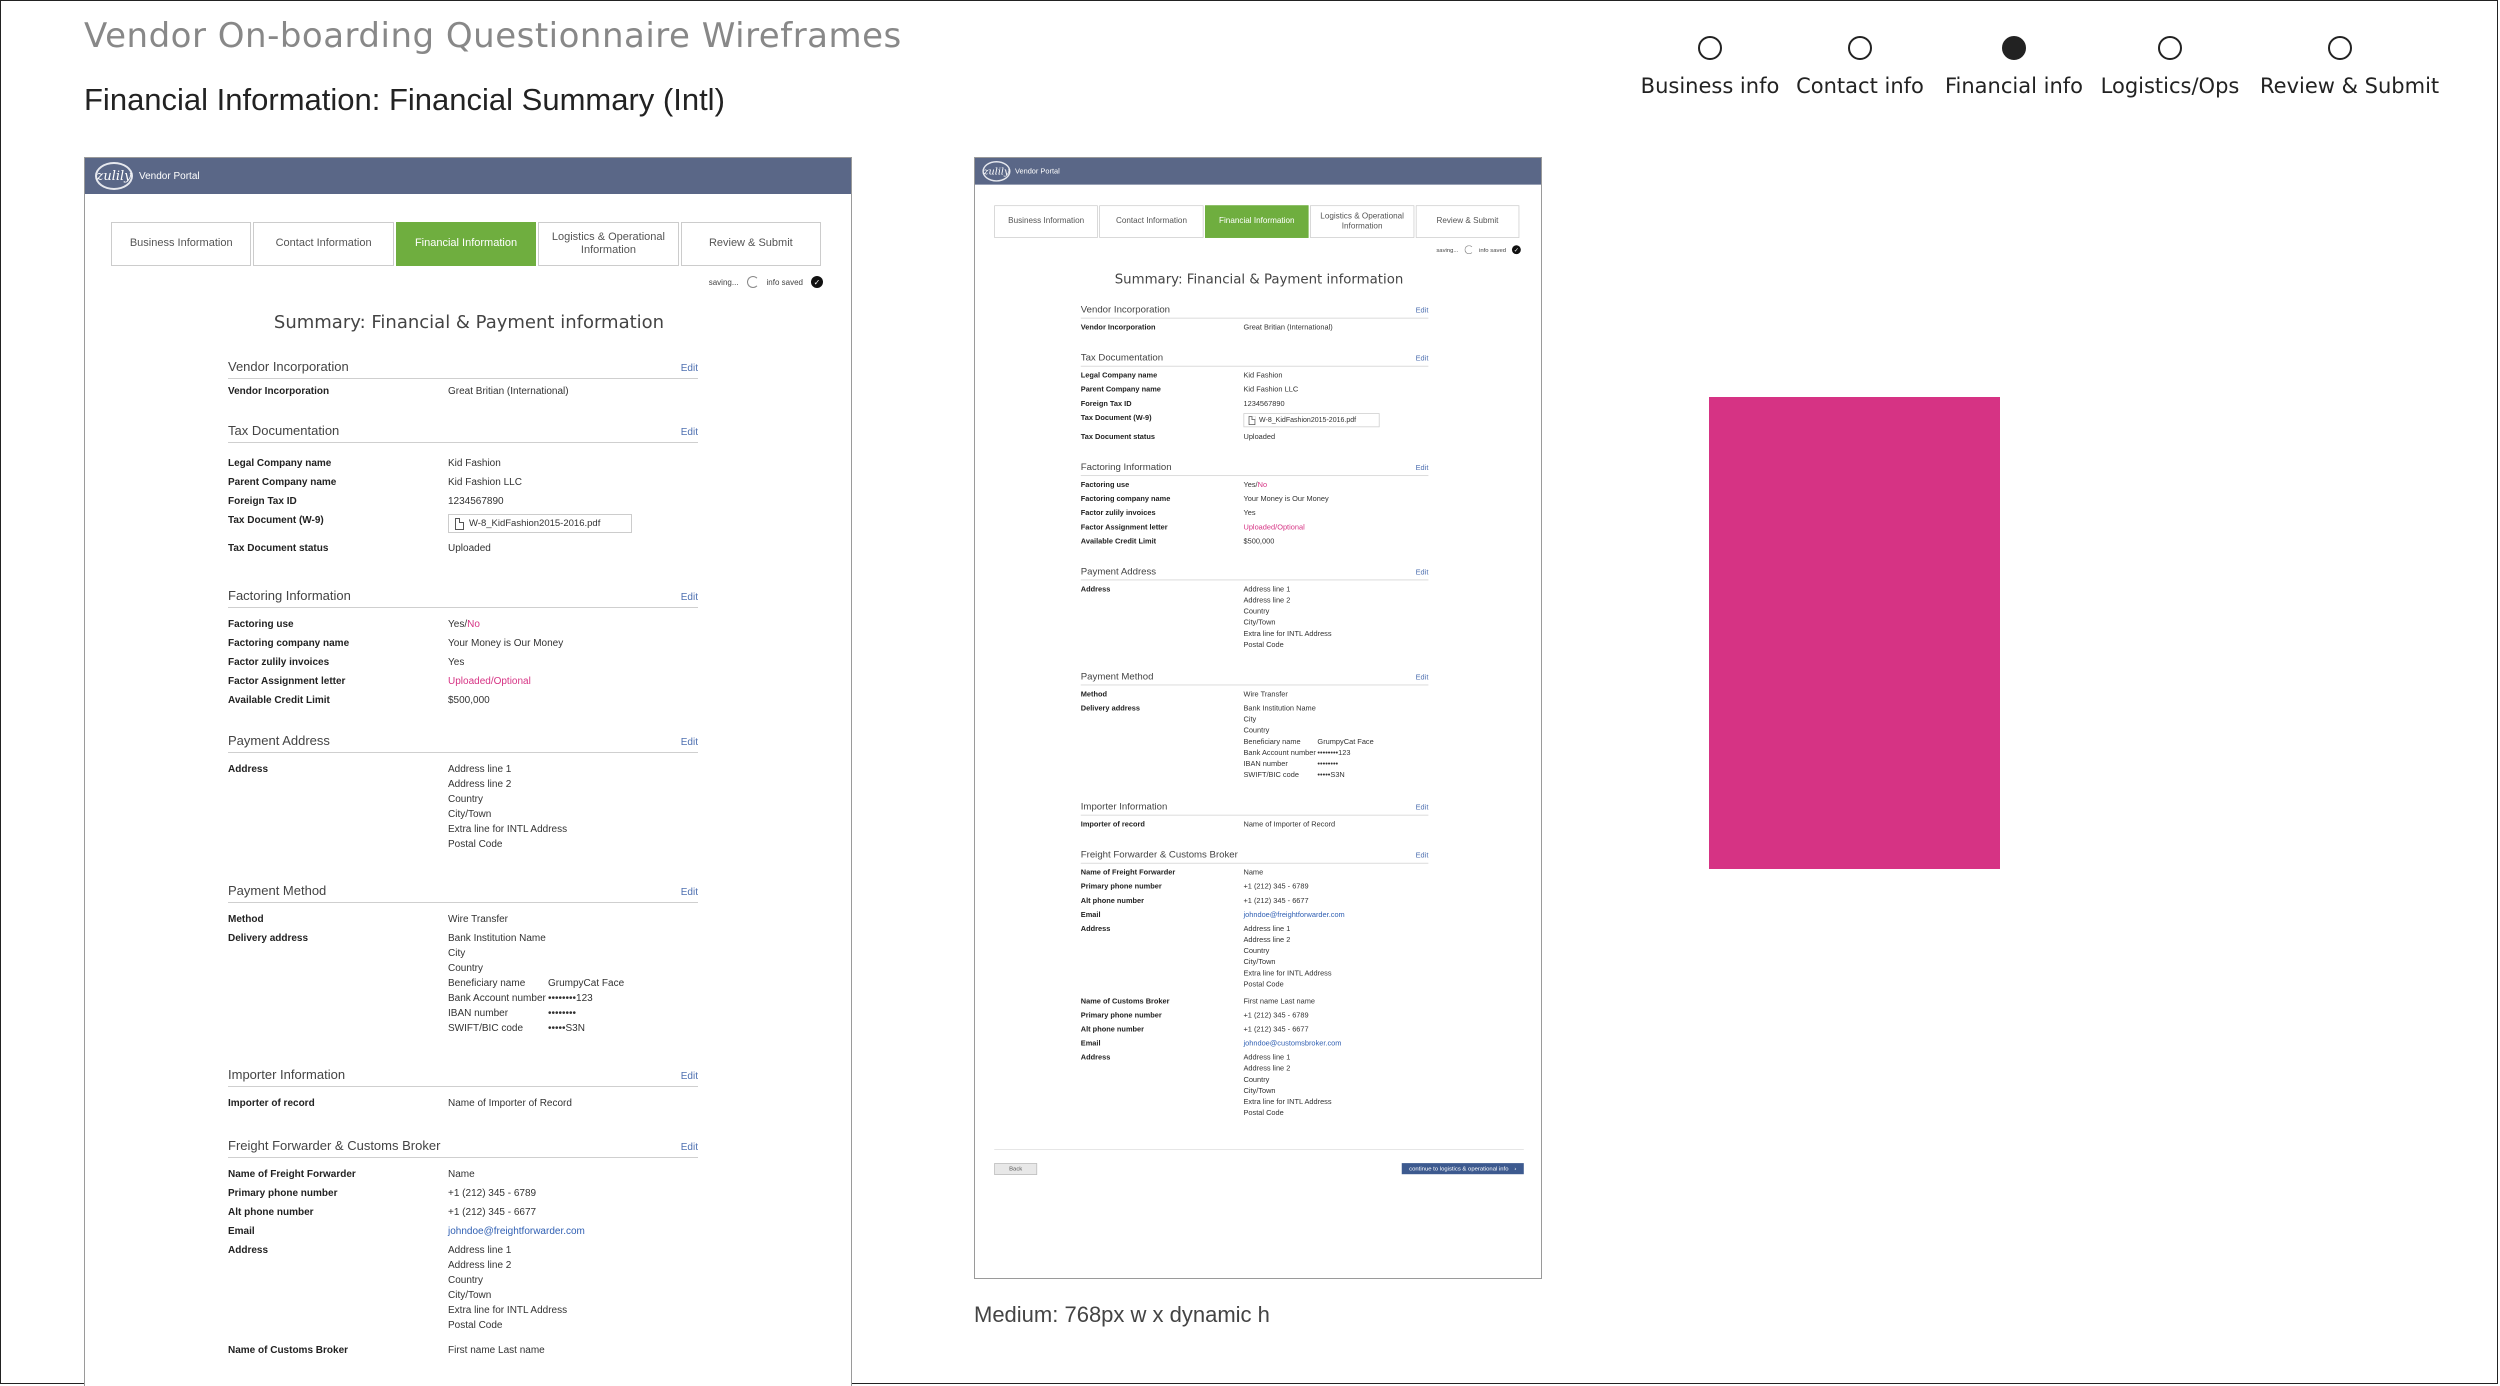  Describe the element at coordinates (1262, 484) in the screenshot. I see `factoring-no: No` at that location.